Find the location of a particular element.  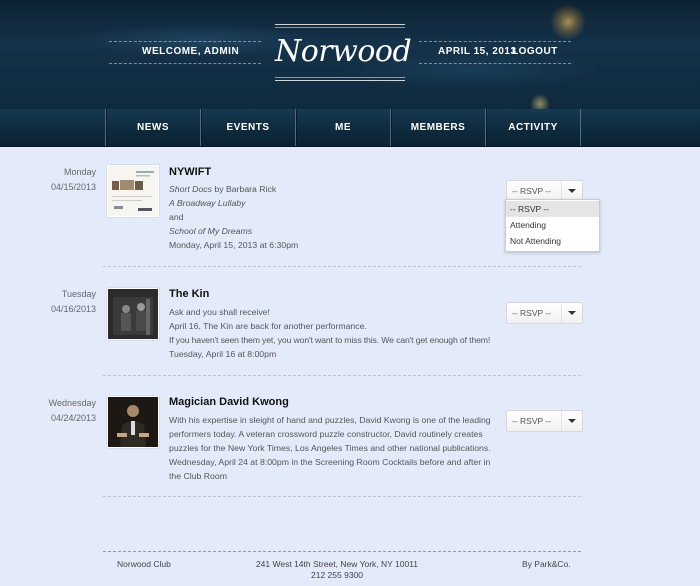

footer-credit: By Park&Co. is located at coordinates (546, 564).